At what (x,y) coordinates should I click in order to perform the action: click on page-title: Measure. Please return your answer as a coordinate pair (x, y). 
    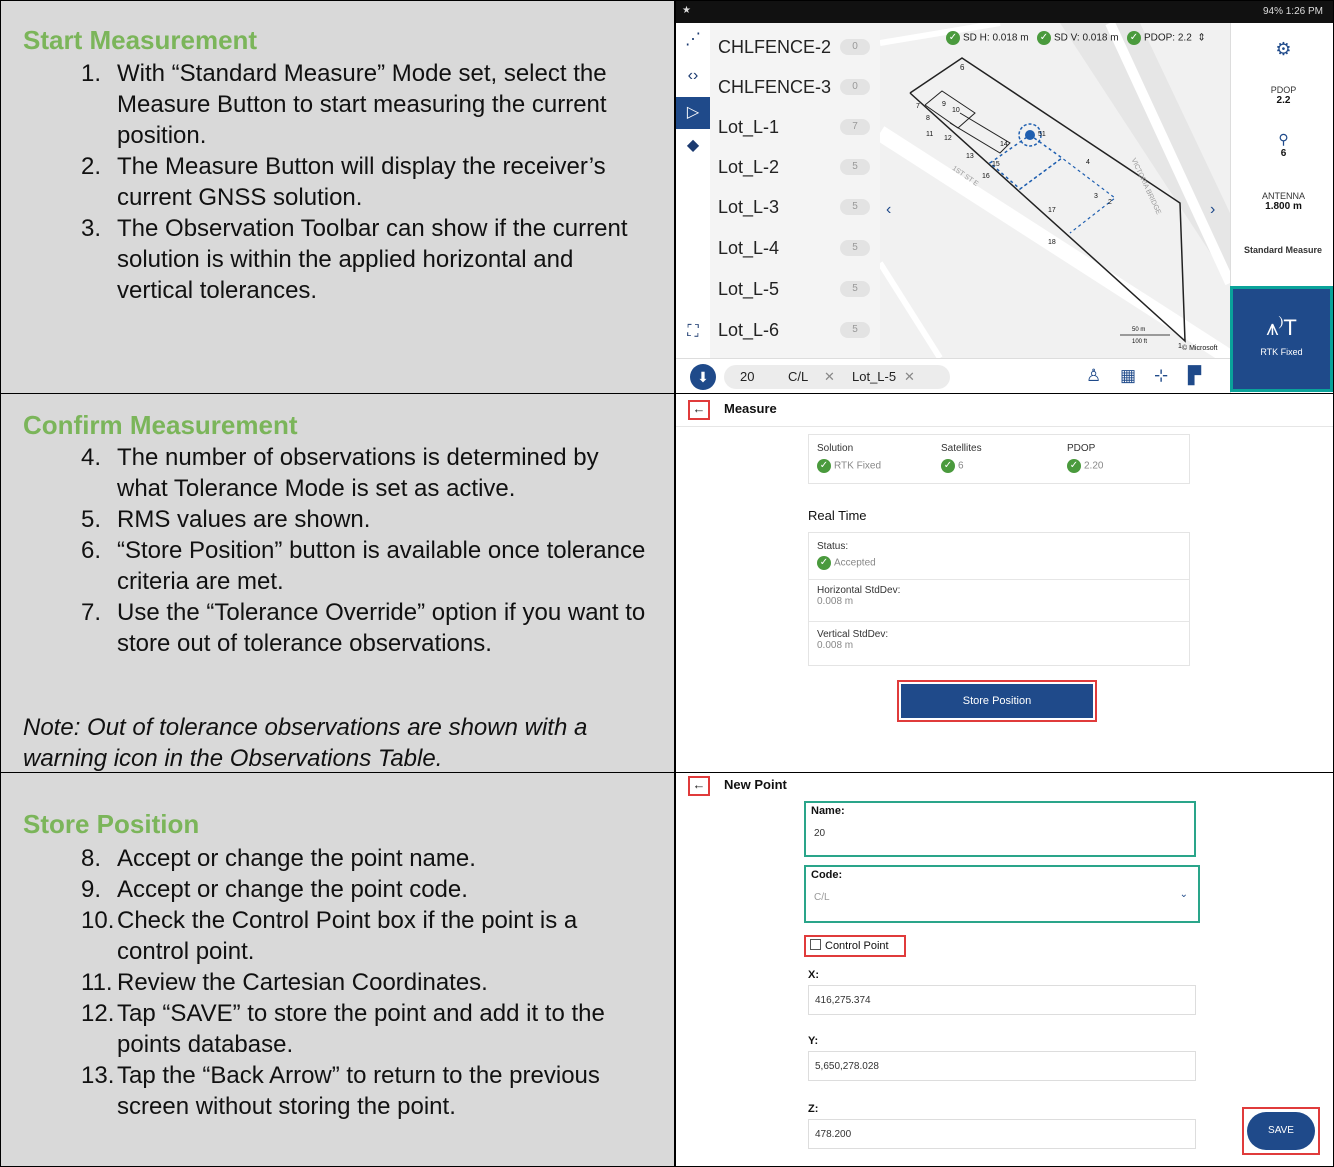
    Looking at the image, I should click on (750, 408).